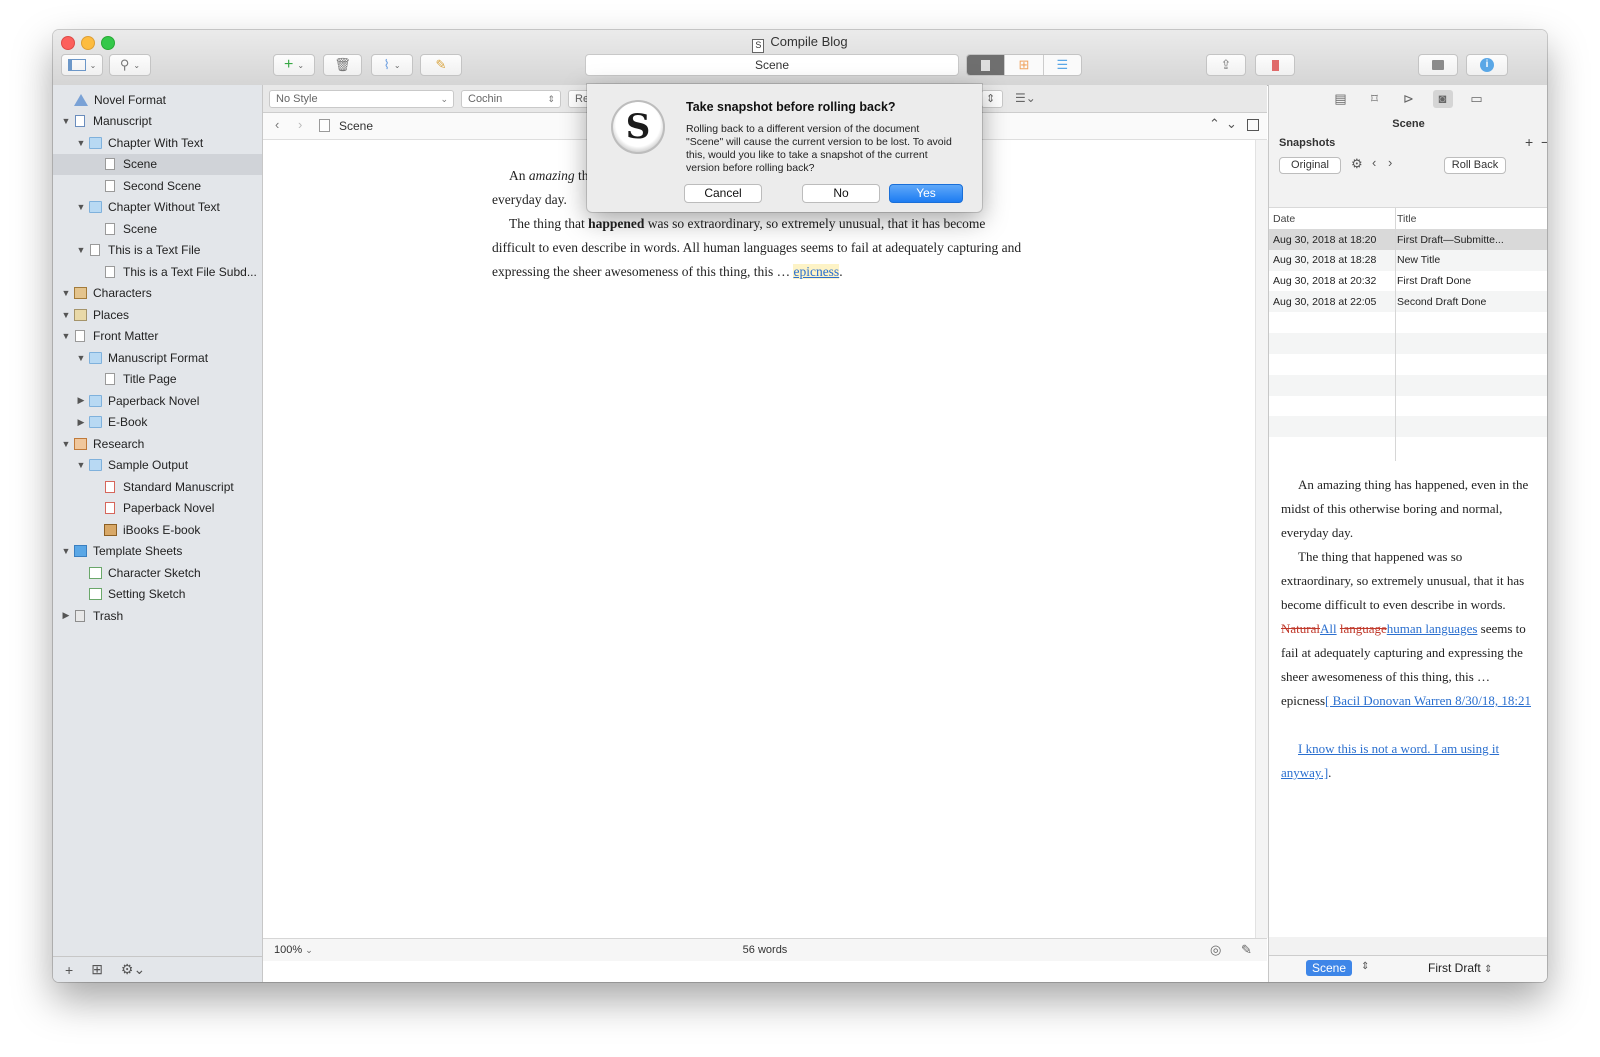 This screenshot has height=1057, width=1600. Describe the element at coordinates (392, 65) in the screenshot. I see `attachment-button: ⌇ ⌄` at that location.